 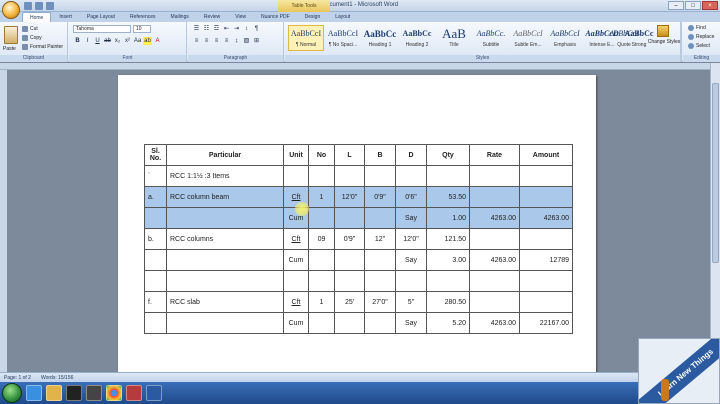 What do you see at coordinates (12, 393) in the screenshot?
I see `start-button` at bounding box center [12, 393].